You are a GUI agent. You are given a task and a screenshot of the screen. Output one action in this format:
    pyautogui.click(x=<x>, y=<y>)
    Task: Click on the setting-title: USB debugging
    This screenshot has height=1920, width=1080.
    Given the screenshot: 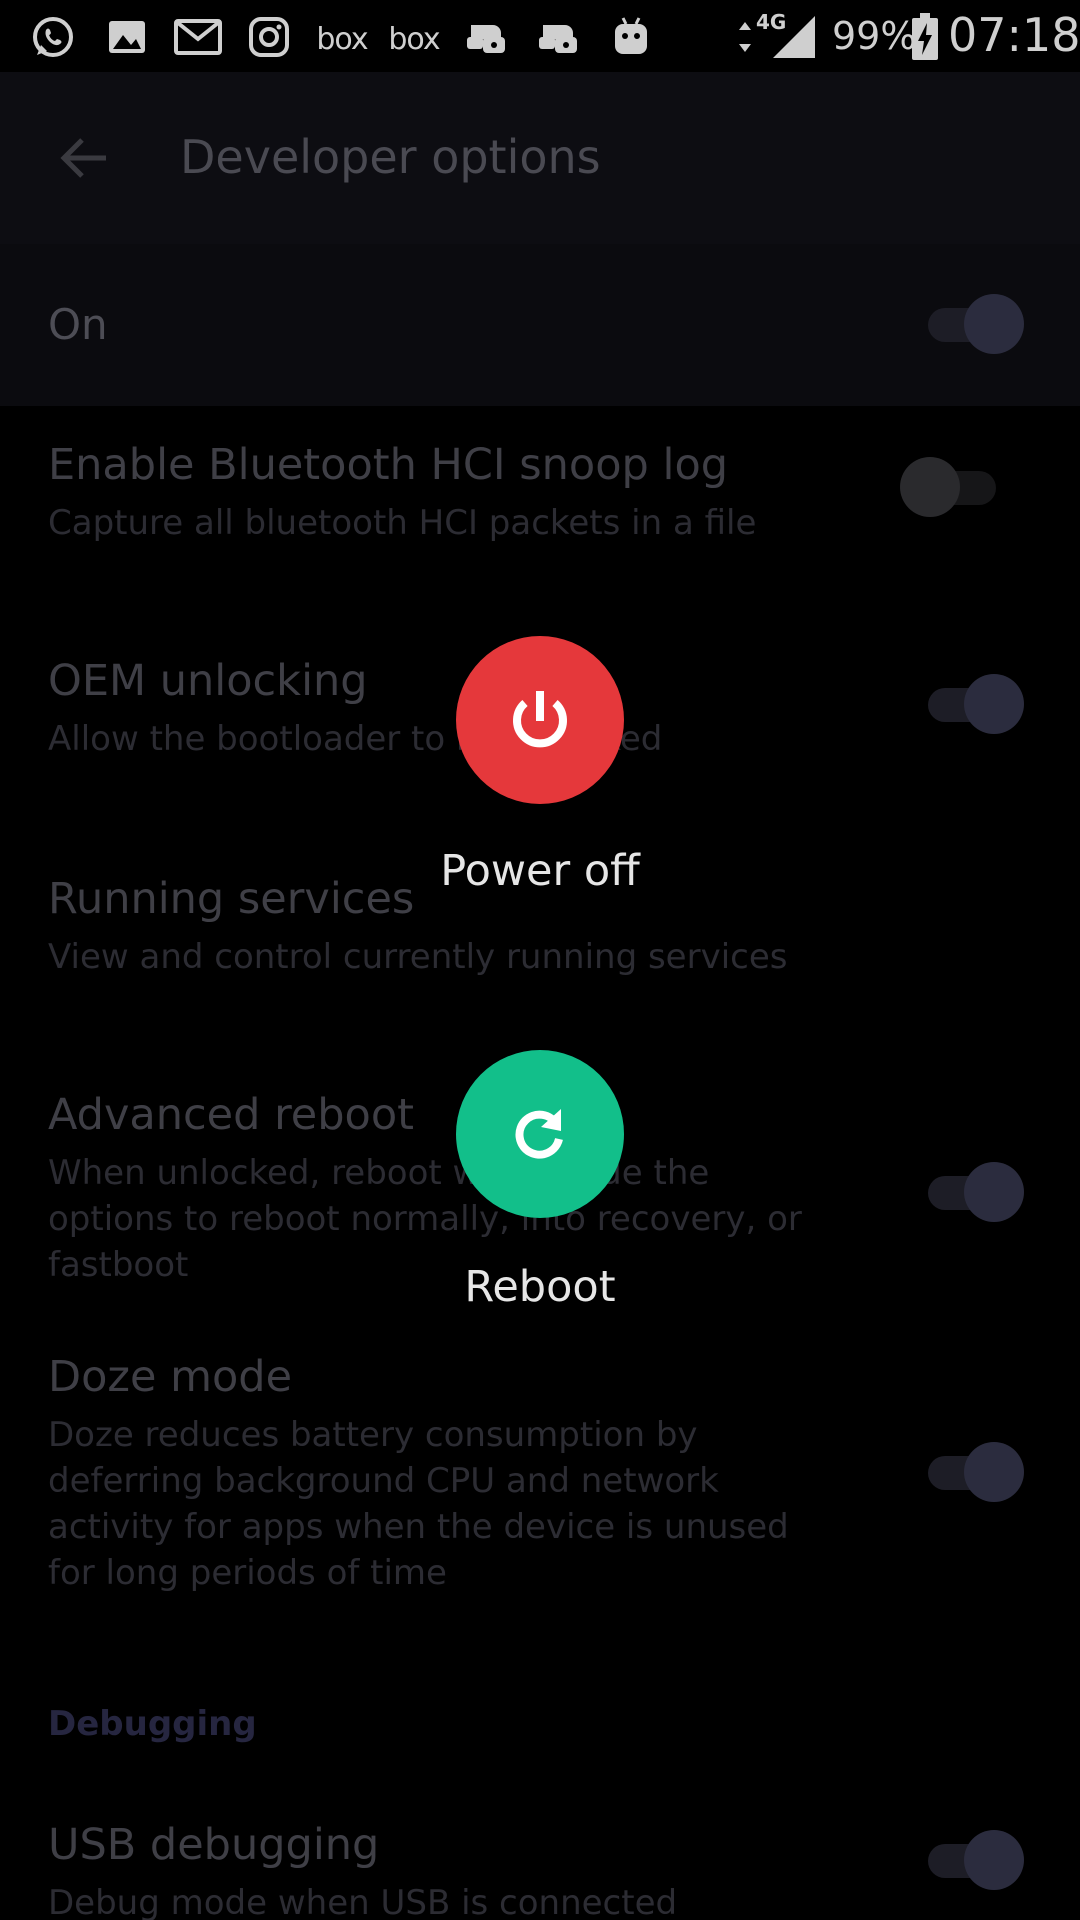 What is the action you would take?
    pyautogui.click(x=214, y=1845)
    